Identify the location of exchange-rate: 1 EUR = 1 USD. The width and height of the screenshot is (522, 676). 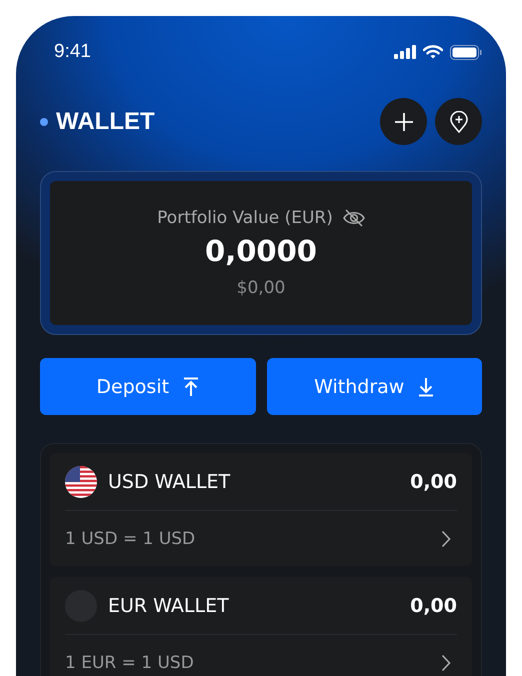
(129, 662).